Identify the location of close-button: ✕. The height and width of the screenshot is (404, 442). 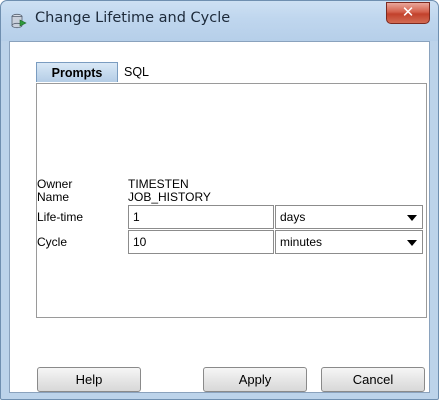
(408, 13).